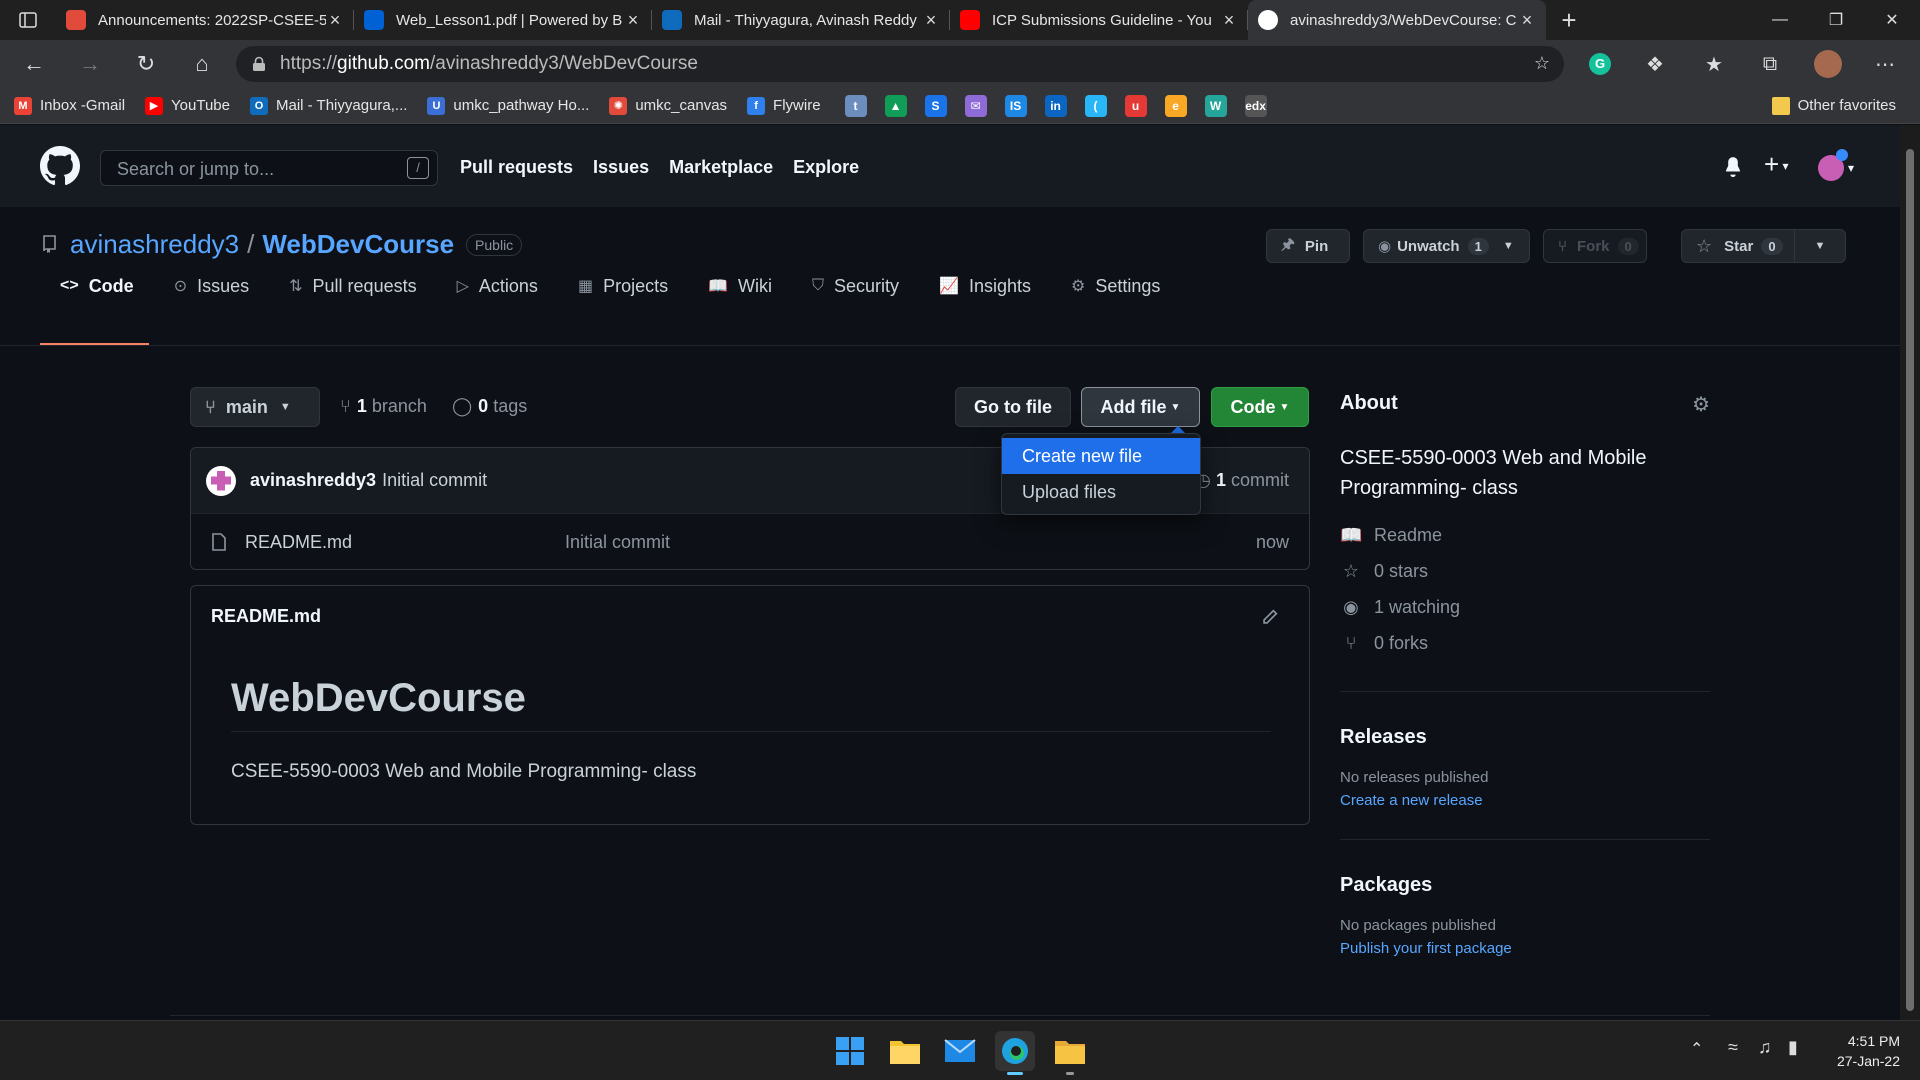  What do you see at coordinates (1836, 20) in the screenshot?
I see `restore-icon: ❐` at bounding box center [1836, 20].